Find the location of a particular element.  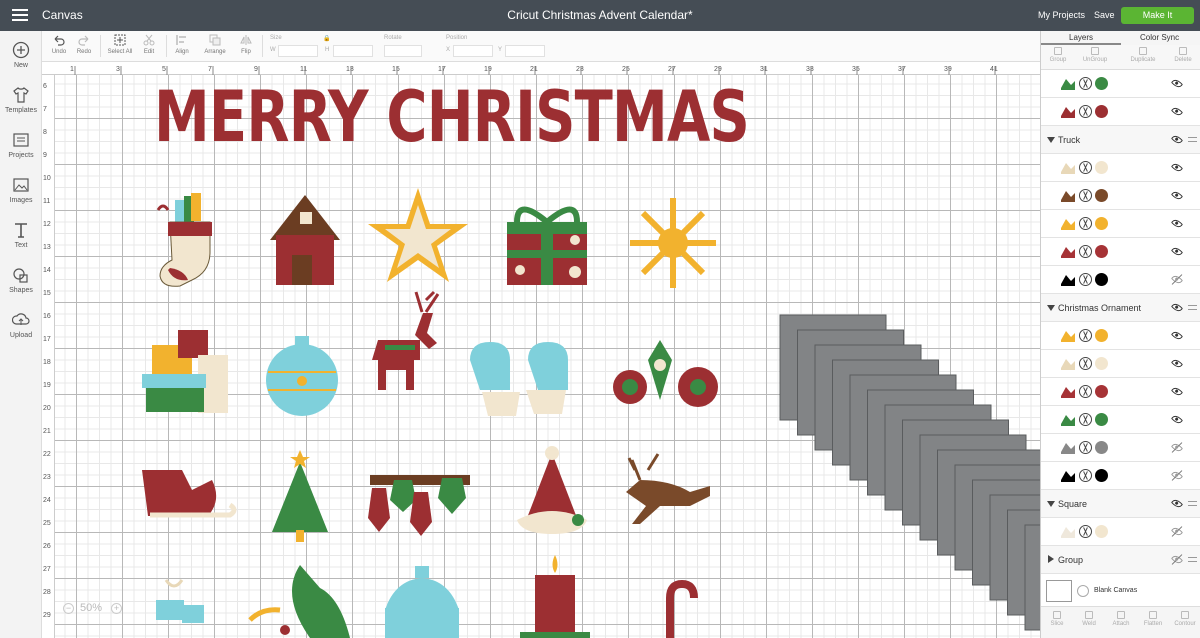

contour-button: Contour is located at coordinates (1184, 619).